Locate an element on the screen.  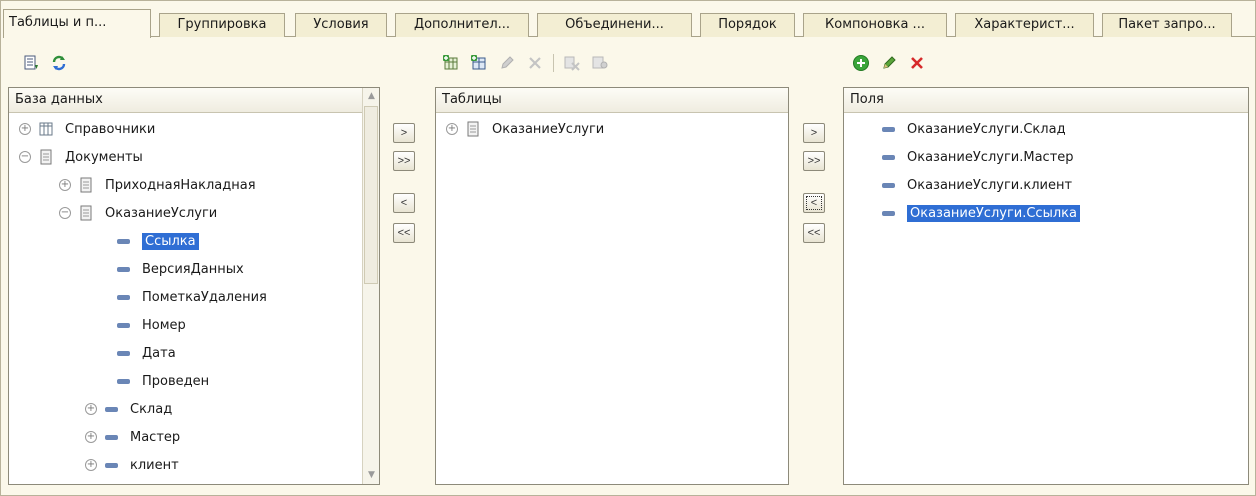
add-icon is located at coordinates (861, 63).